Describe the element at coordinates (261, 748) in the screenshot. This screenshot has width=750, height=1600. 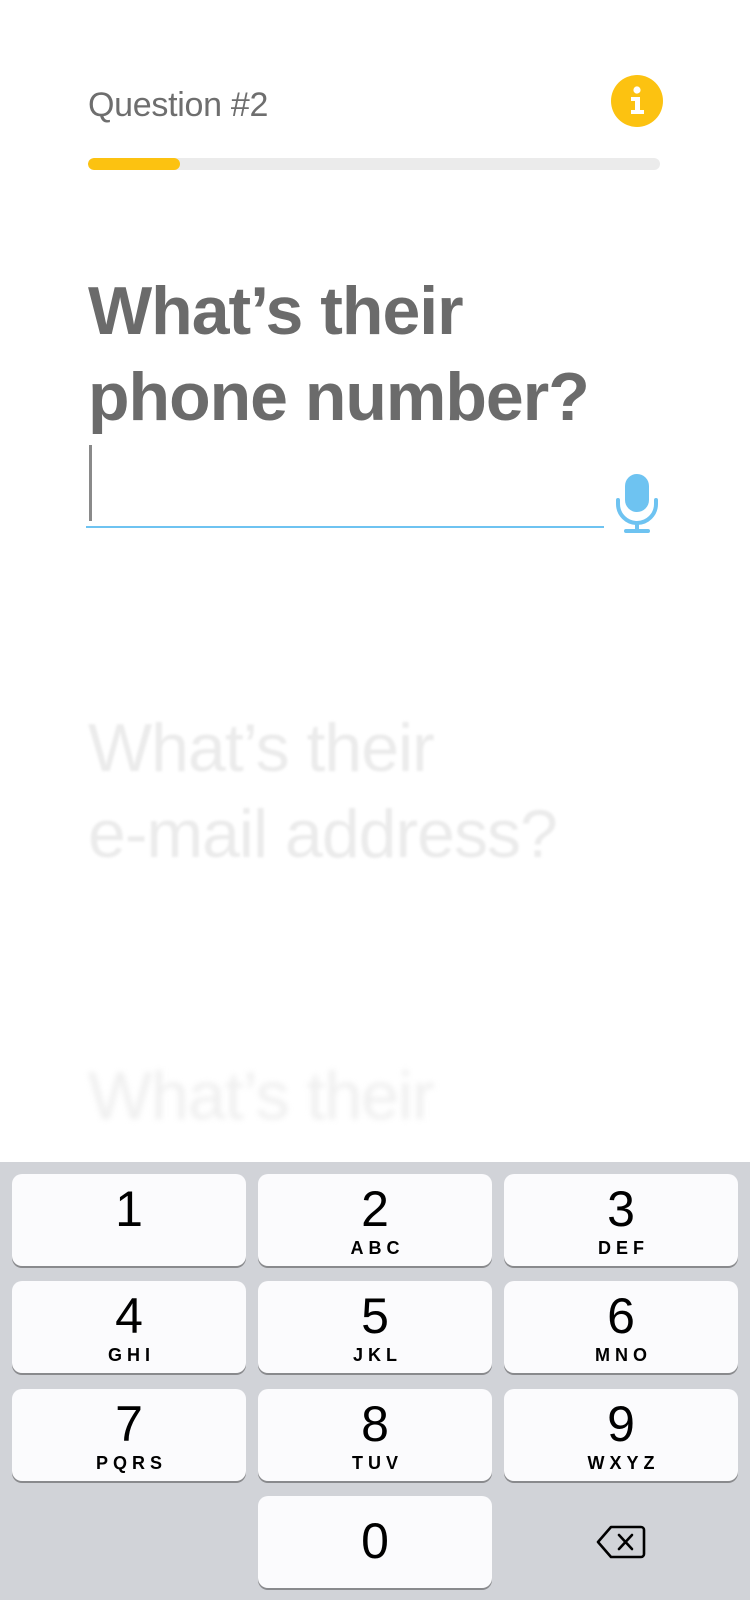
I see `next-question-line-1: What’s their` at that location.